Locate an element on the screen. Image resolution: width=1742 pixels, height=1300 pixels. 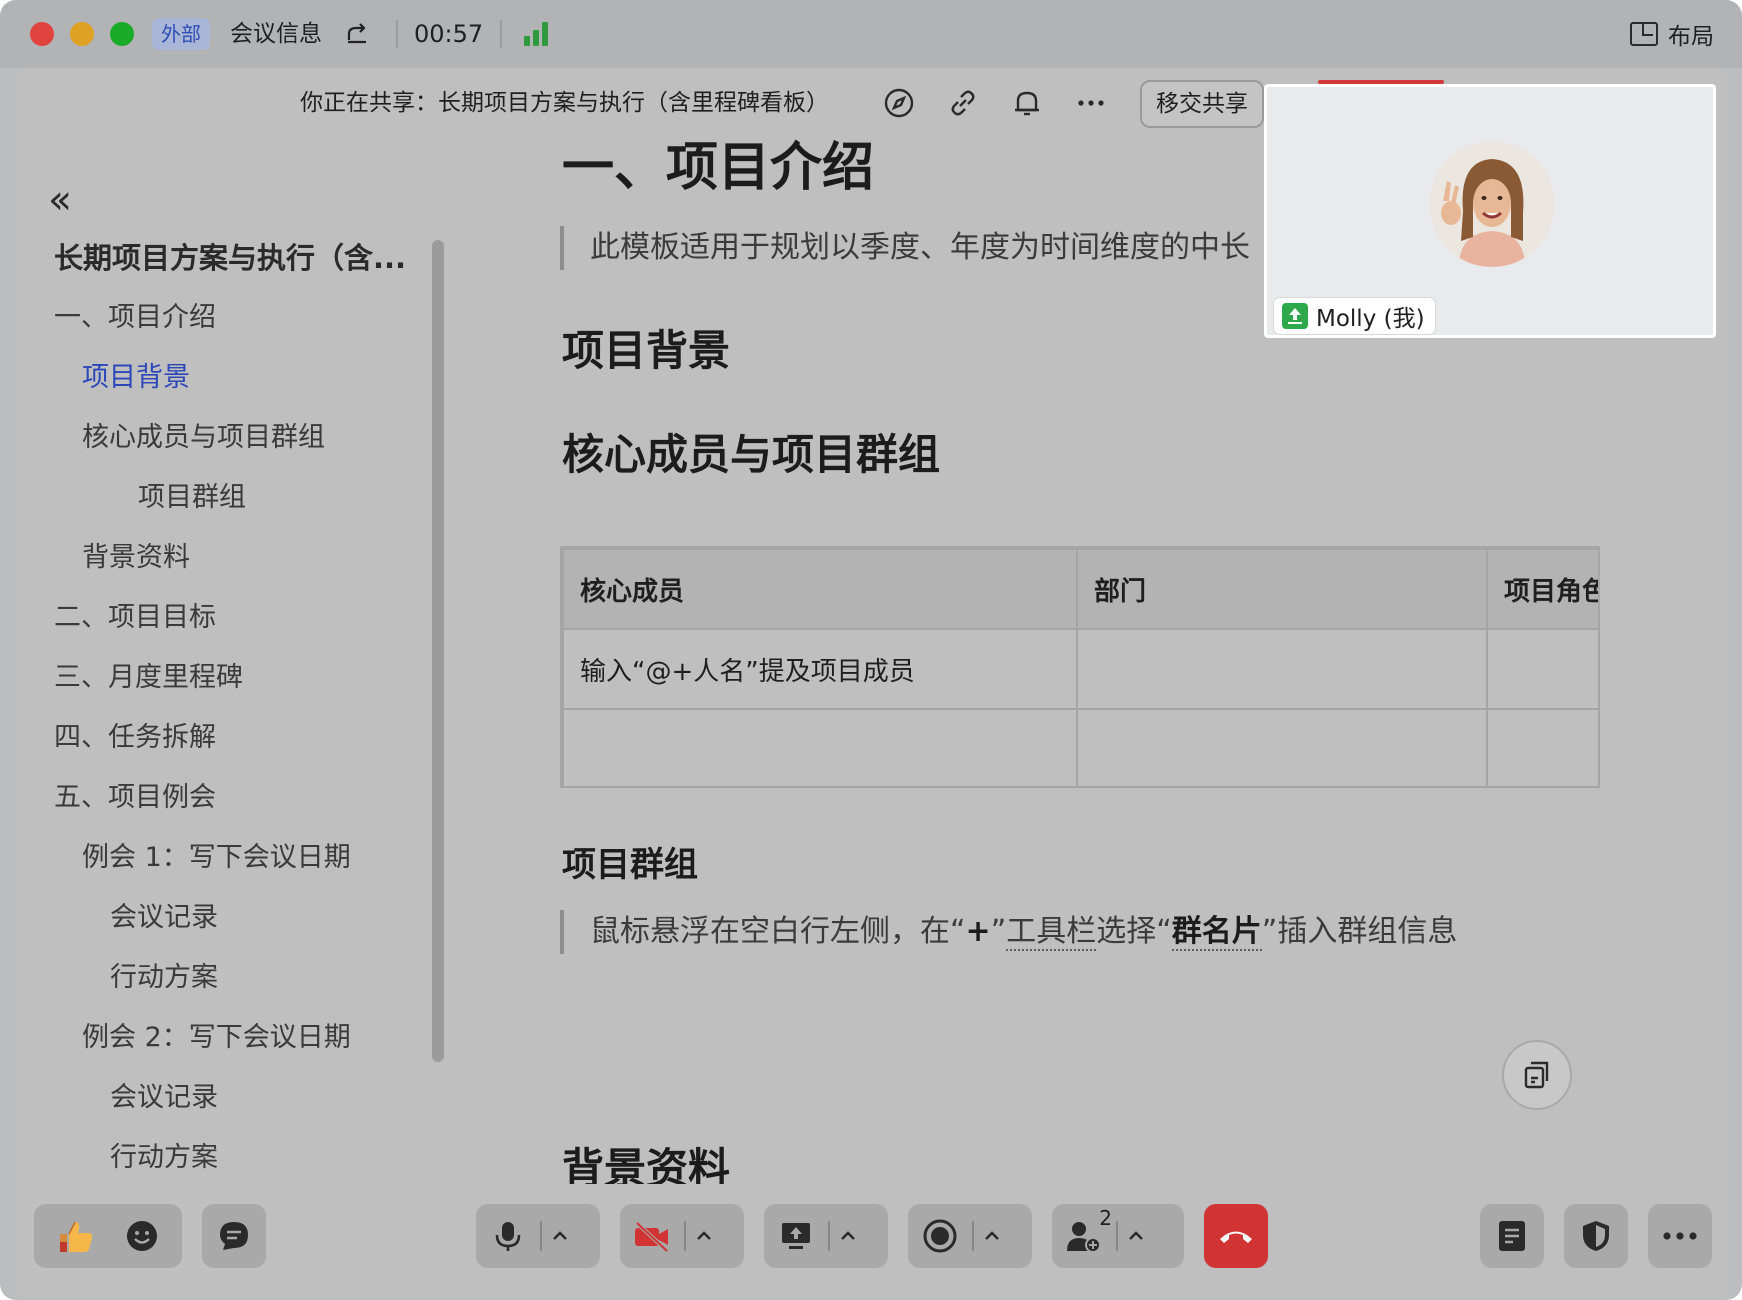
thumbs-up-icon is located at coordinates (76, 1236).